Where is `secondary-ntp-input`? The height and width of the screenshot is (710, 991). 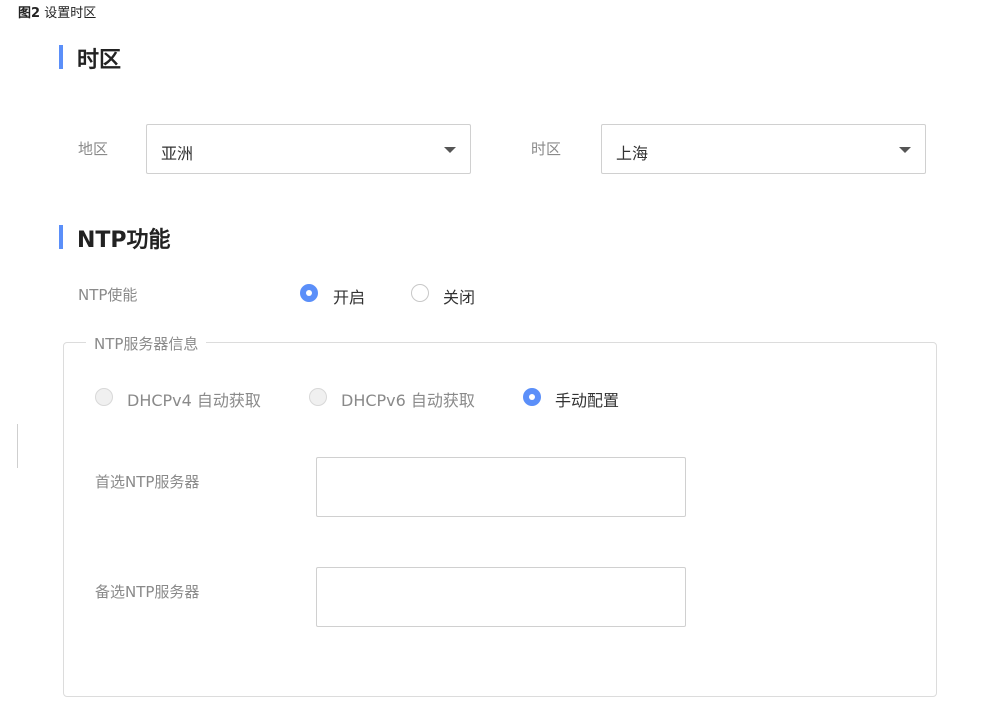 secondary-ntp-input is located at coordinates (501, 597).